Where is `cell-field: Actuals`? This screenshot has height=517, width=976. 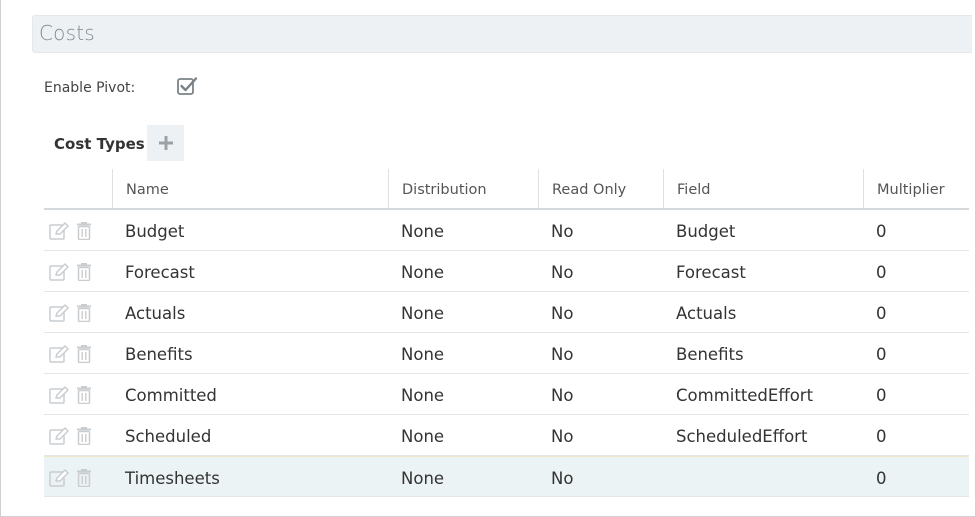
cell-field: Actuals is located at coordinates (706, 313).